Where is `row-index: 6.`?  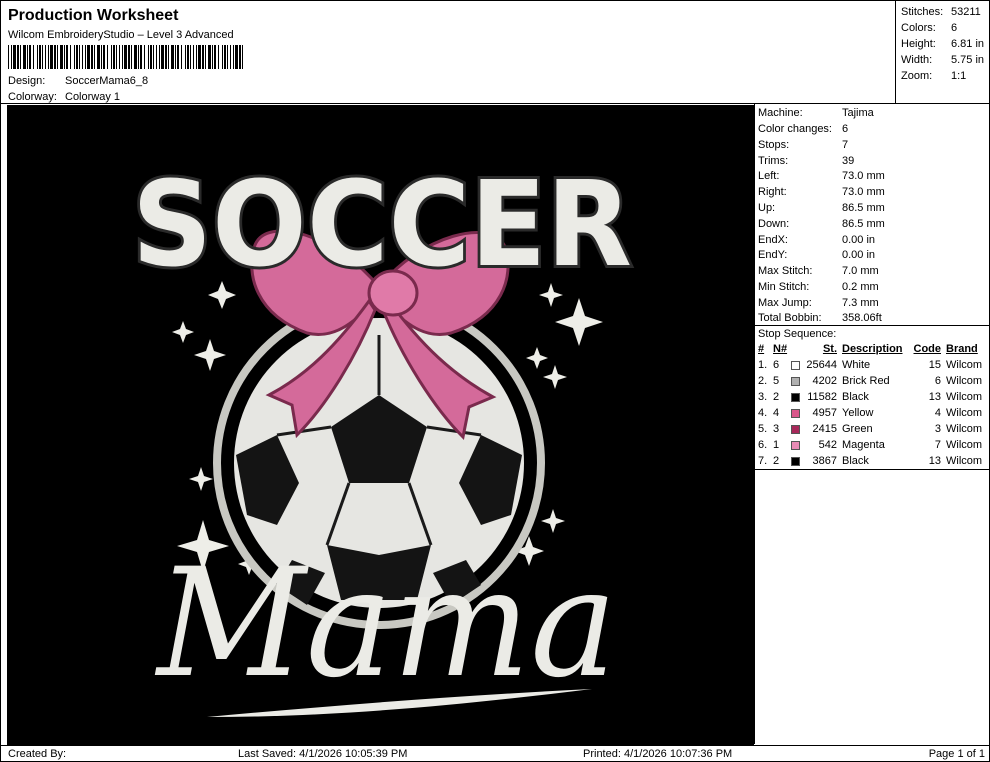 row-index: 6. is located at coordinates (763, 445).